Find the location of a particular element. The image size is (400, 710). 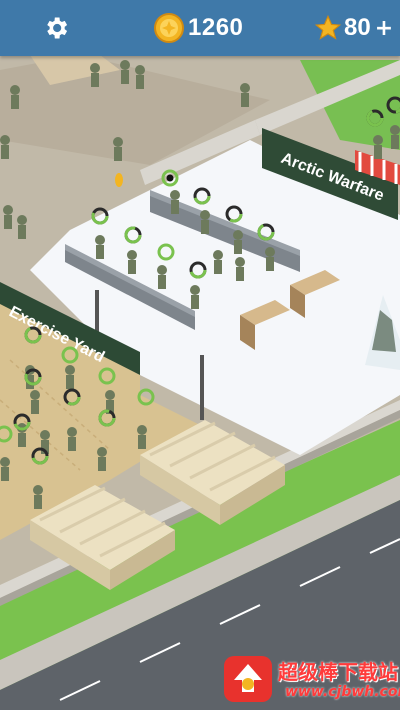

gear-icon is located at coordinates (56, 28).